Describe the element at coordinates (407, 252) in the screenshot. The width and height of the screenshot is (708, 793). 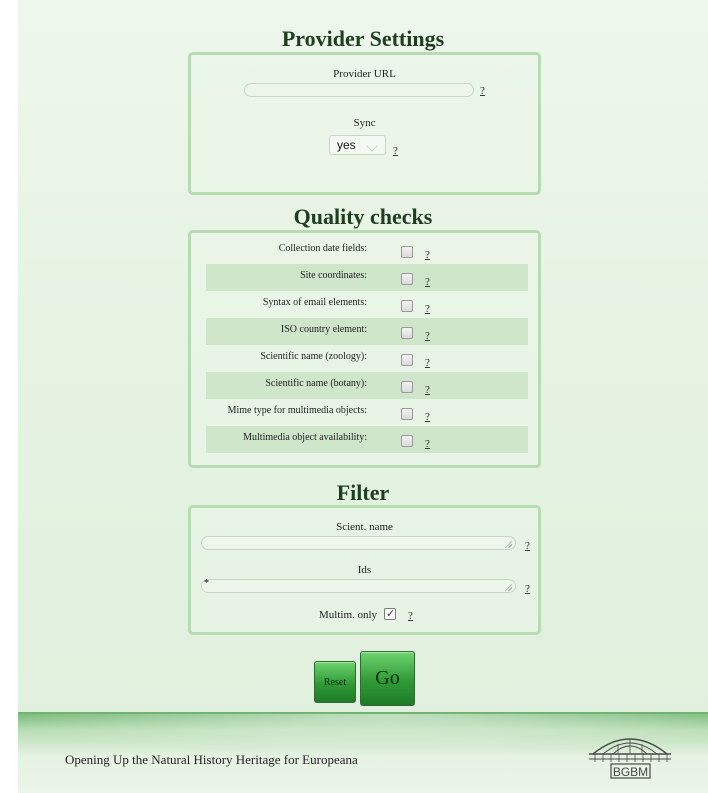
I see `collection-date-checkbox` at that location.